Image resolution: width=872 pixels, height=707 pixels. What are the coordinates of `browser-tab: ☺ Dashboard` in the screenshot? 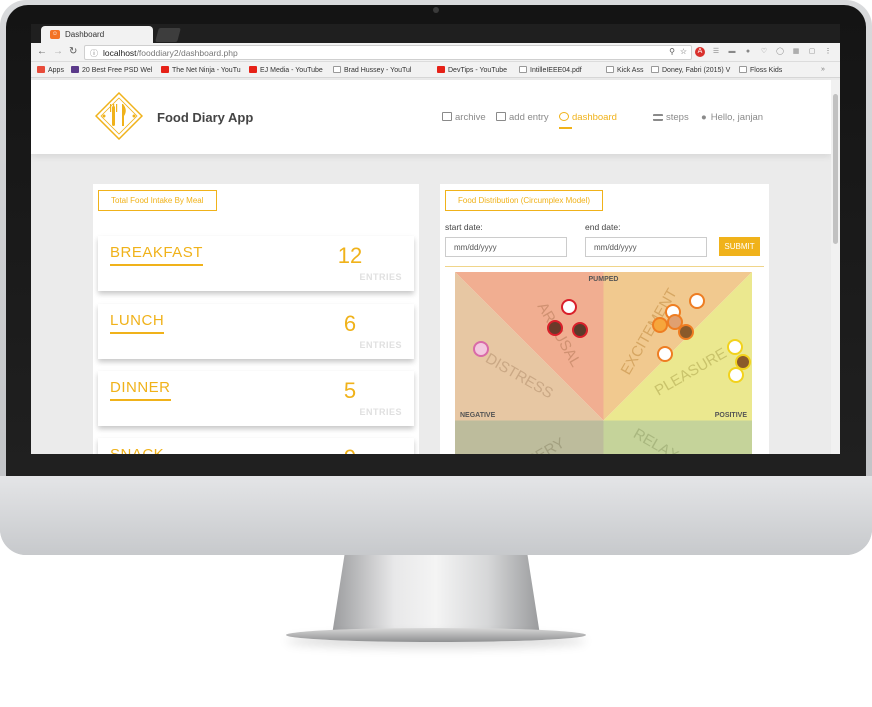 It's located at (97, 34).